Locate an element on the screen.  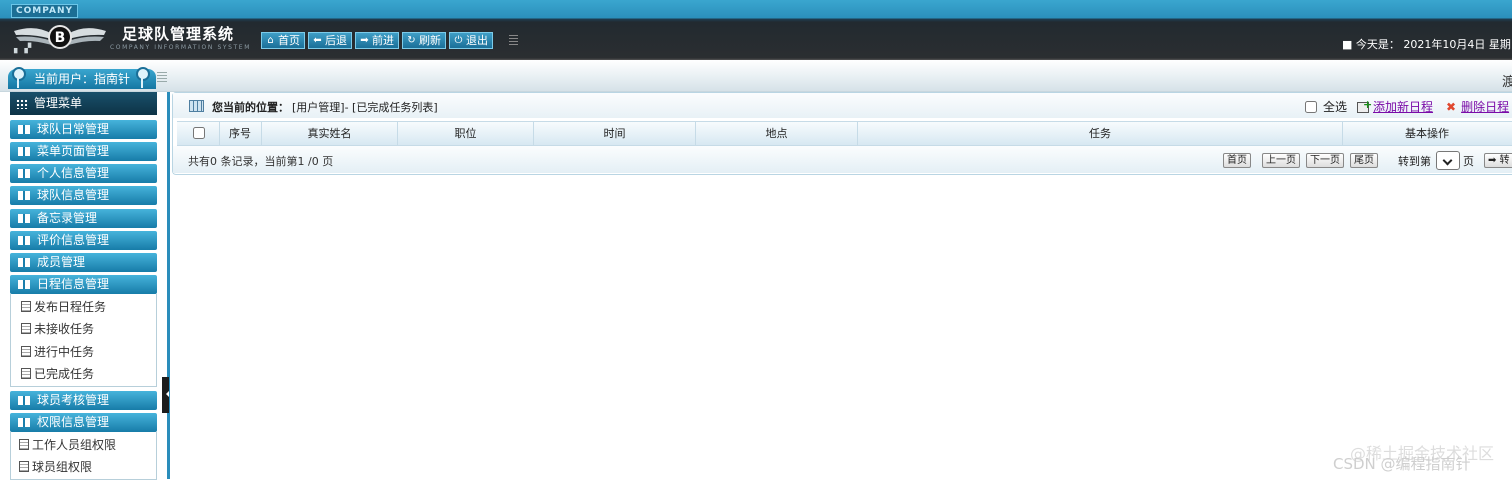
prev-page-button: 上一页 is located at coordinates (1281, 160).